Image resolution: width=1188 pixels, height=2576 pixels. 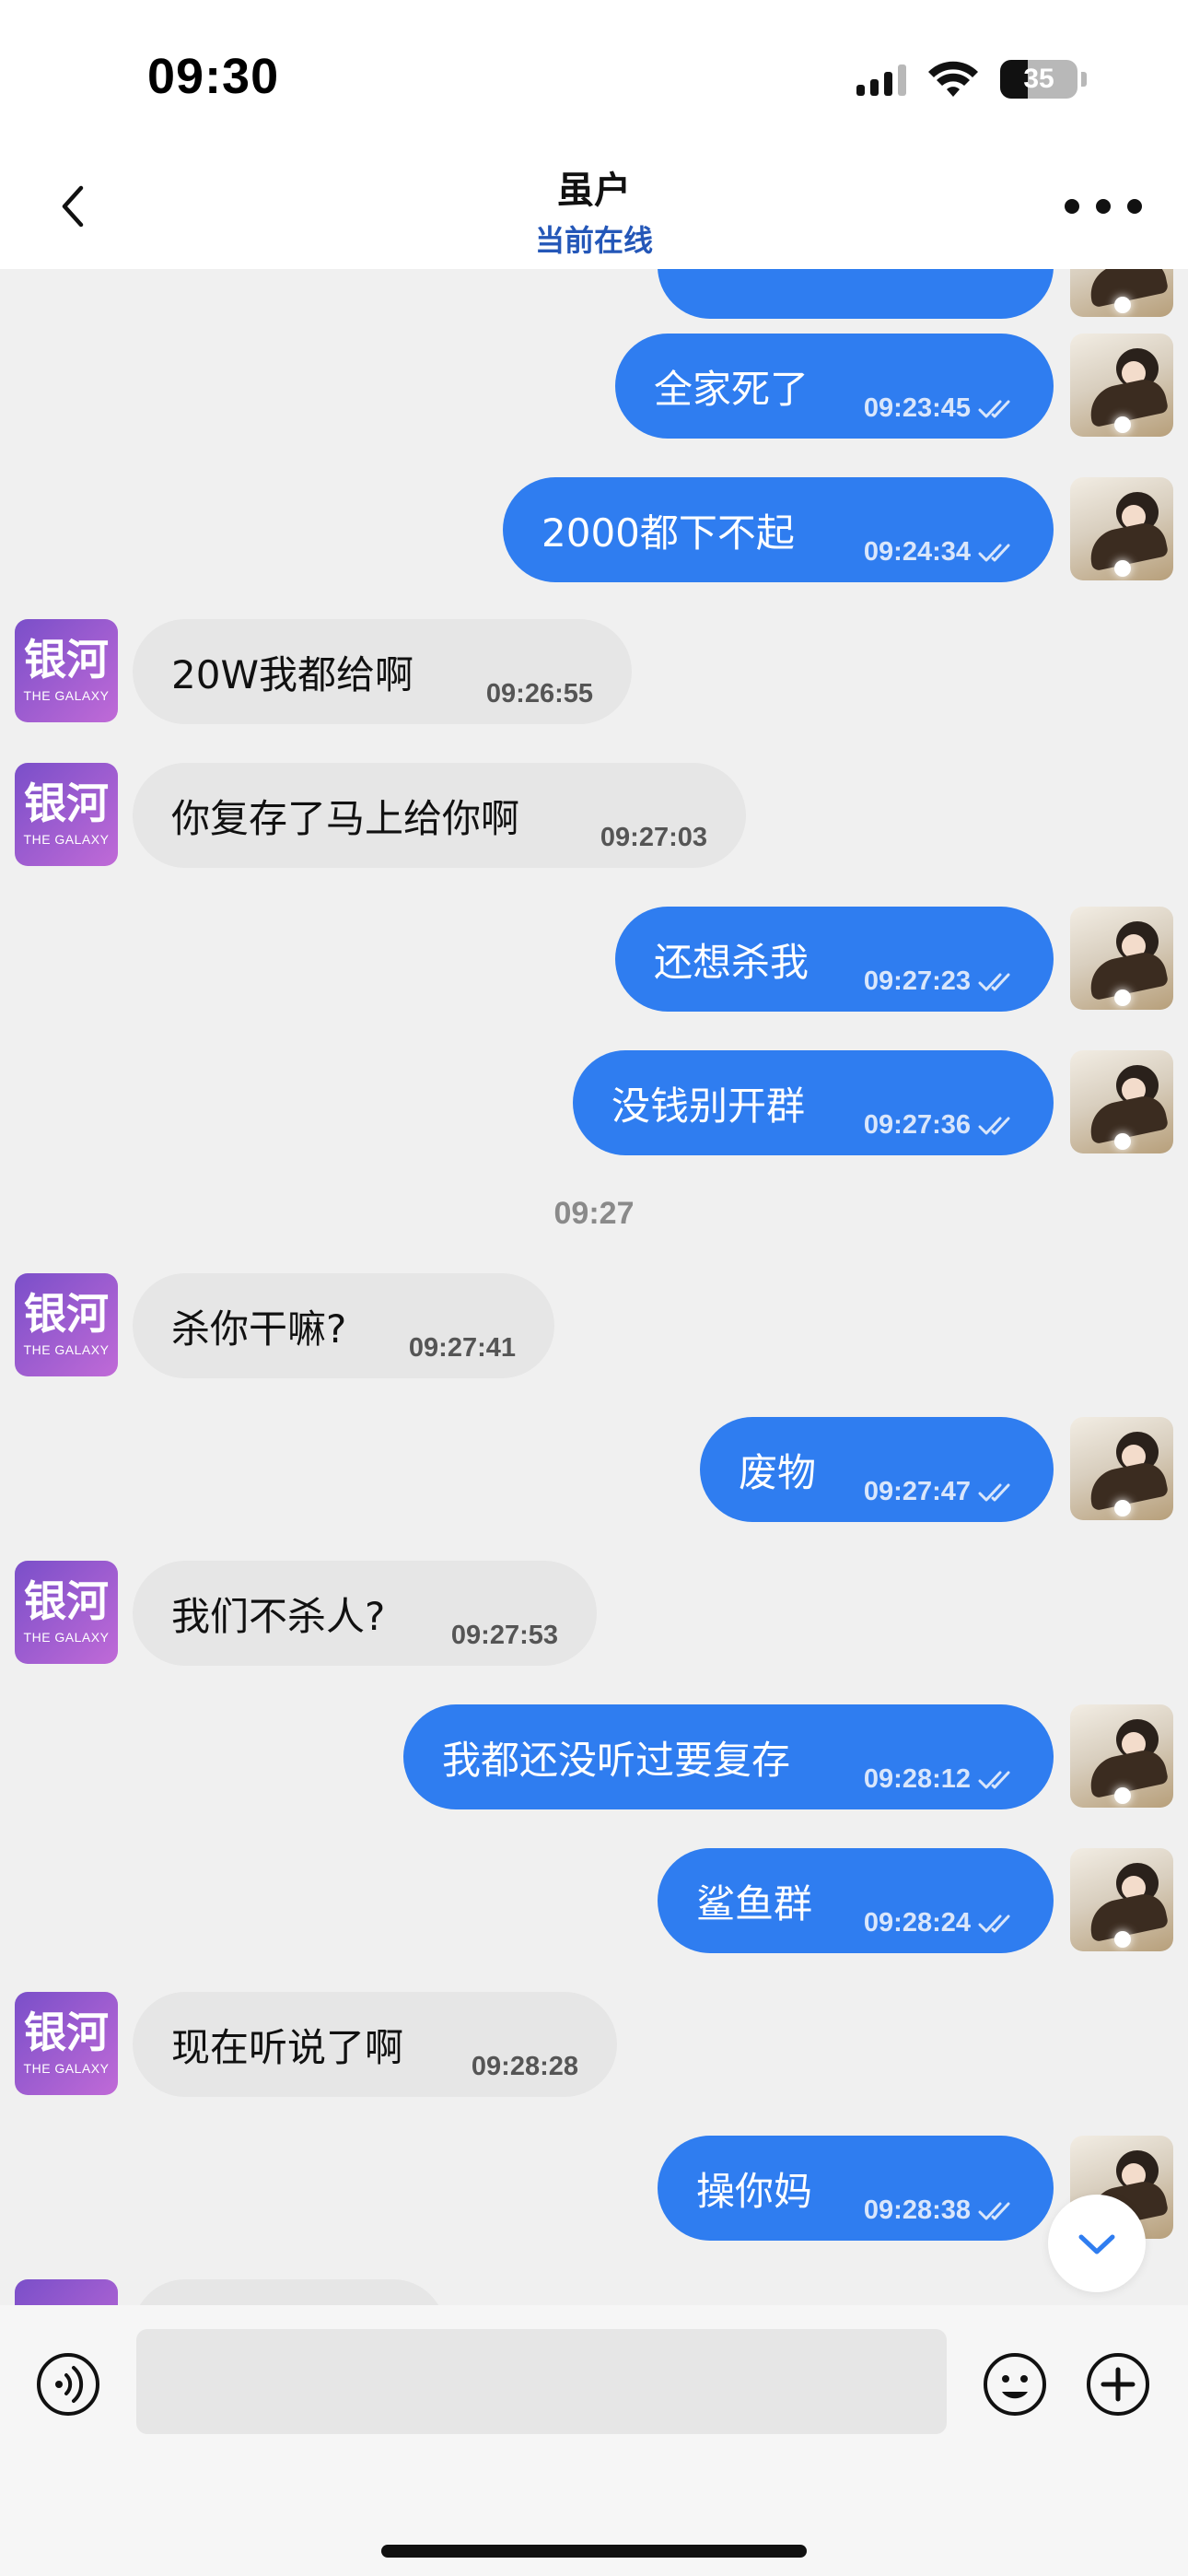 What do you see at coordinates (1103, 206) in the screenshot?
I see `more-options-button` at bounding box center [1103, 206].